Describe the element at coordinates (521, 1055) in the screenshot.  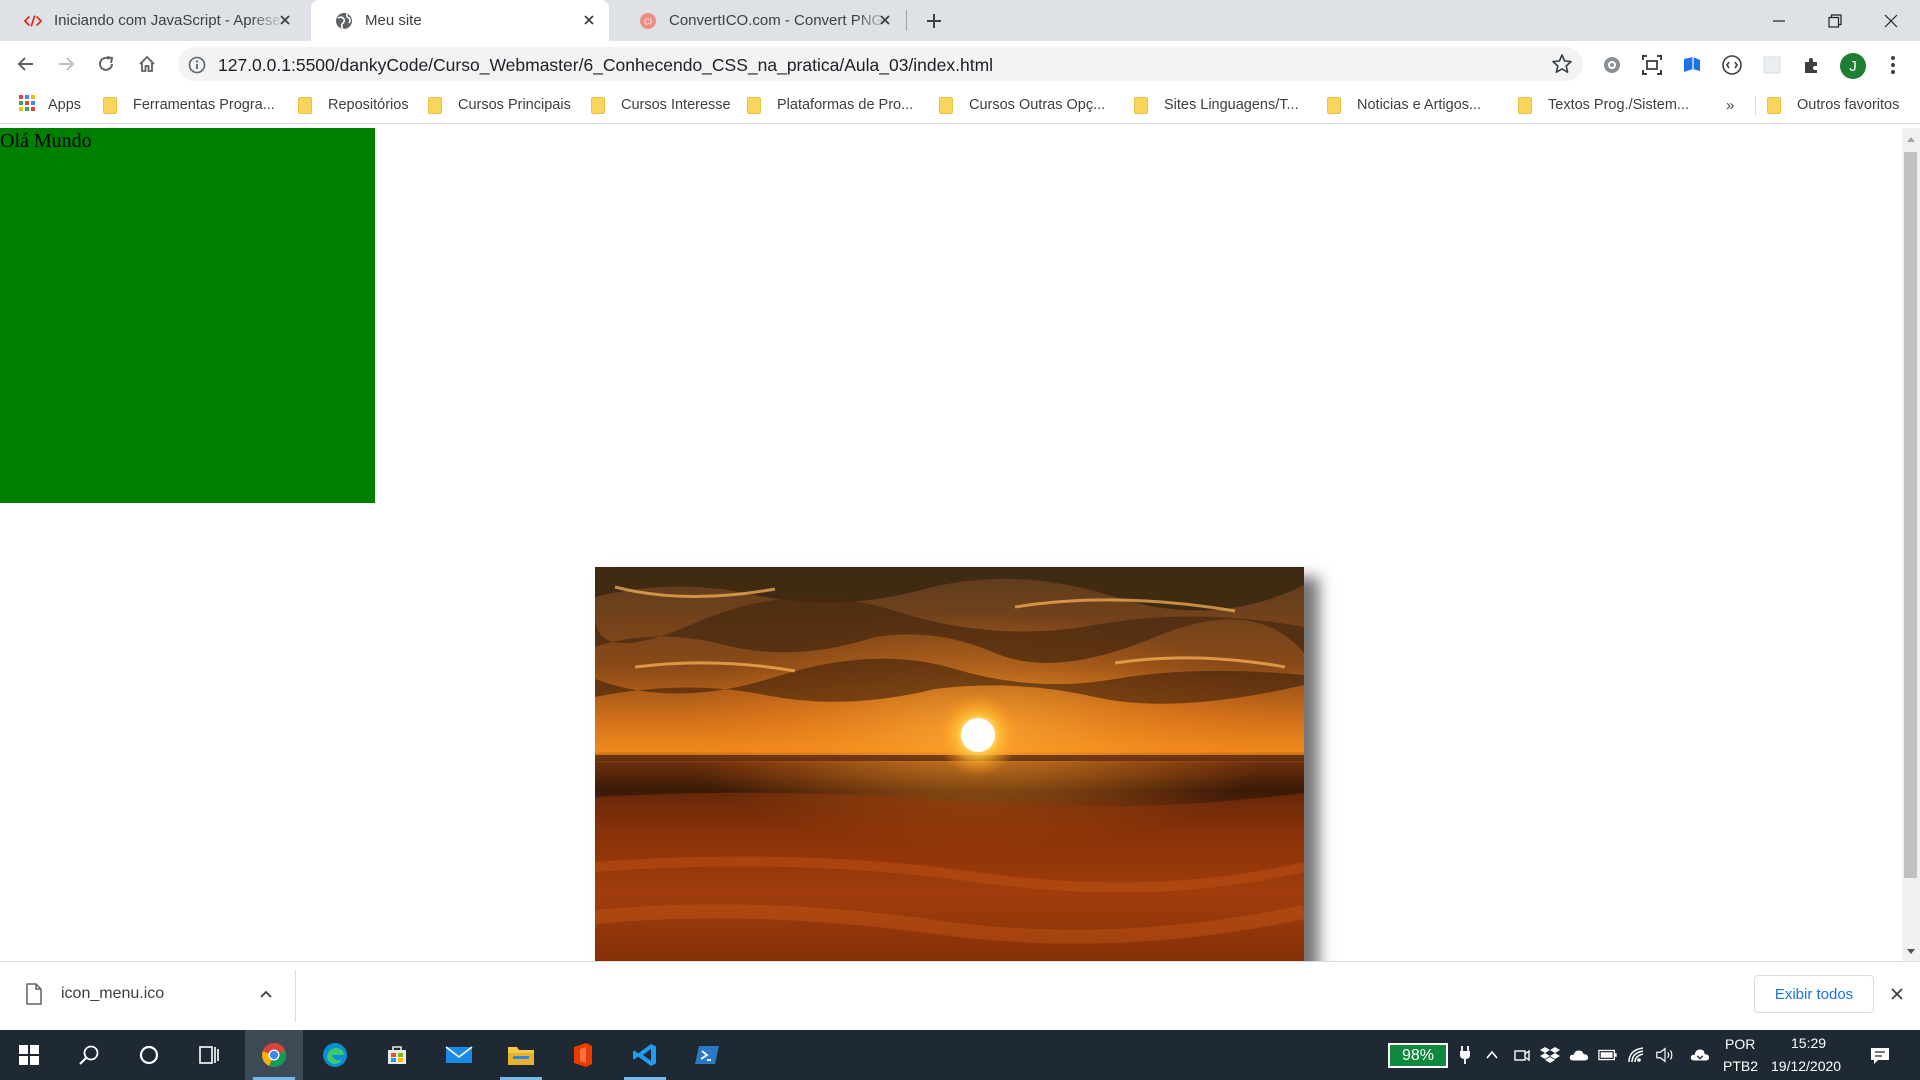
I see `file-explorer-icon` at that location.